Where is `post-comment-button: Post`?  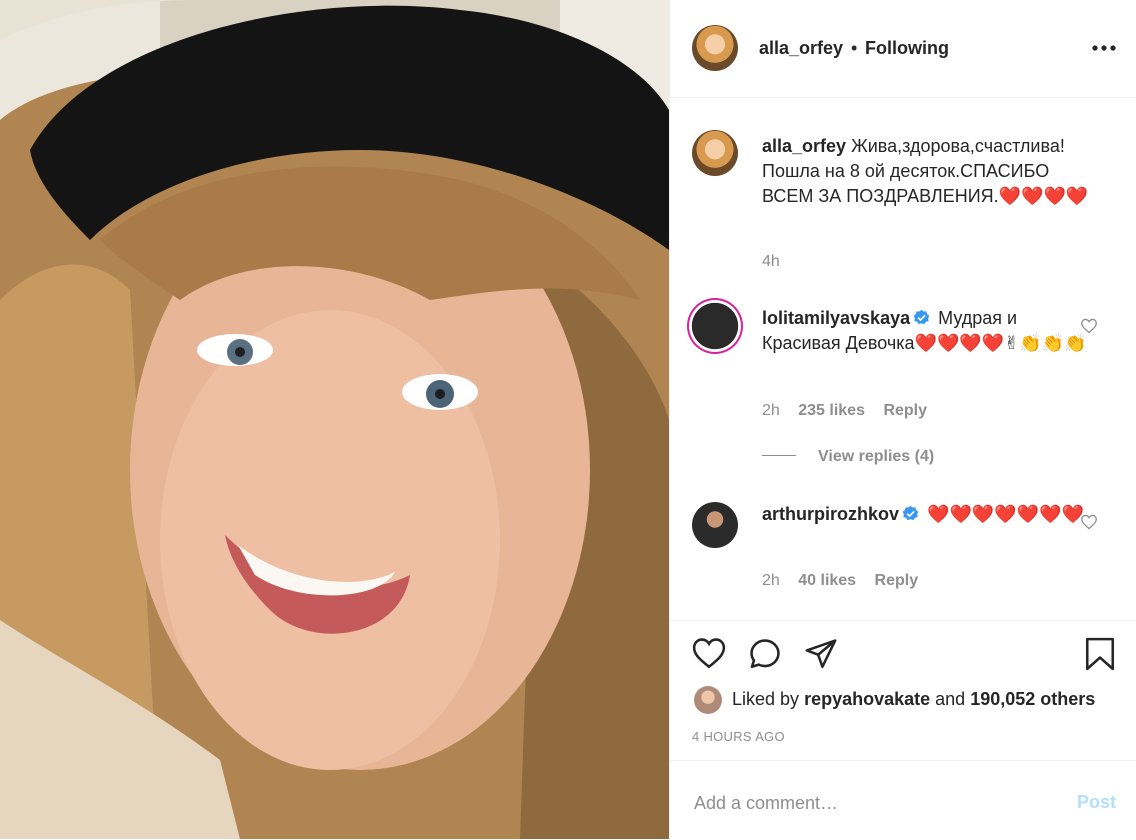 post-comment-button: Post is located at coordinates (1096, 802).